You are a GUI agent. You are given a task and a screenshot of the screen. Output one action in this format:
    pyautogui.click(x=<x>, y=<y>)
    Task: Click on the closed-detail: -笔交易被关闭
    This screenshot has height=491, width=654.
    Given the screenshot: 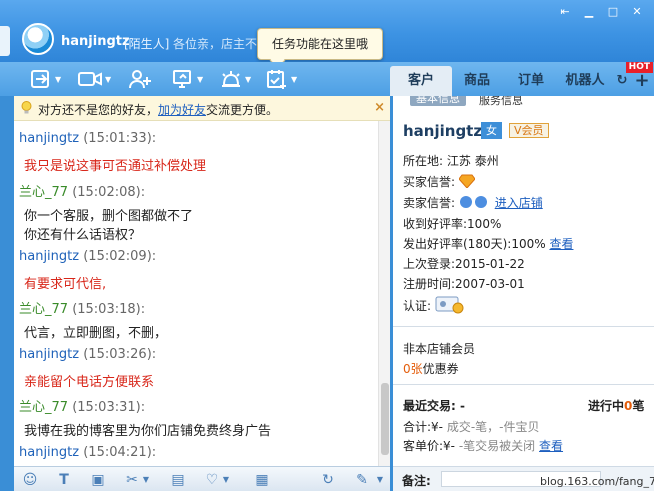 What is the action you would take?
    pyautogui.click(x=497, y=446)
    